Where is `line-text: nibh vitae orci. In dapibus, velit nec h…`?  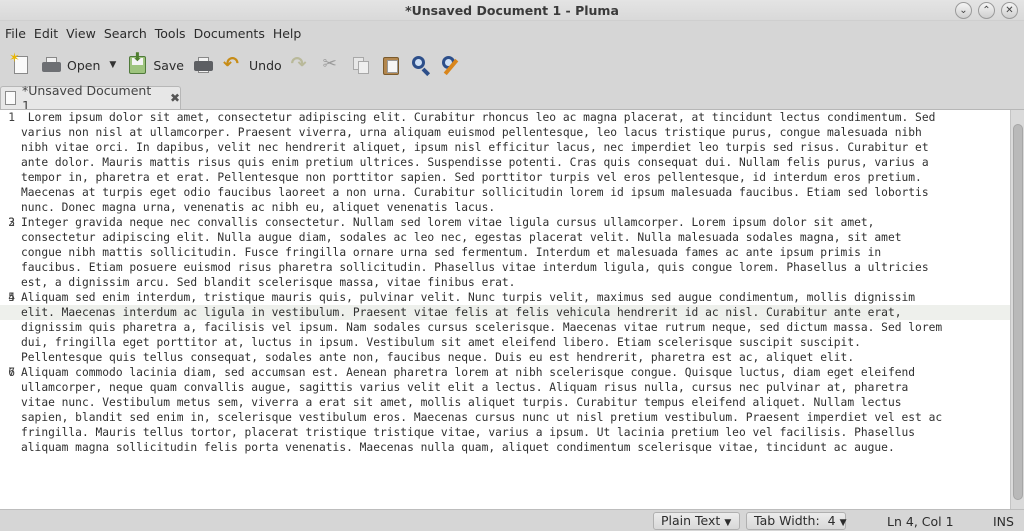
line-text: nibh vitae orci. In dapibus, velit nec h… is located at coordinates (475, 147).